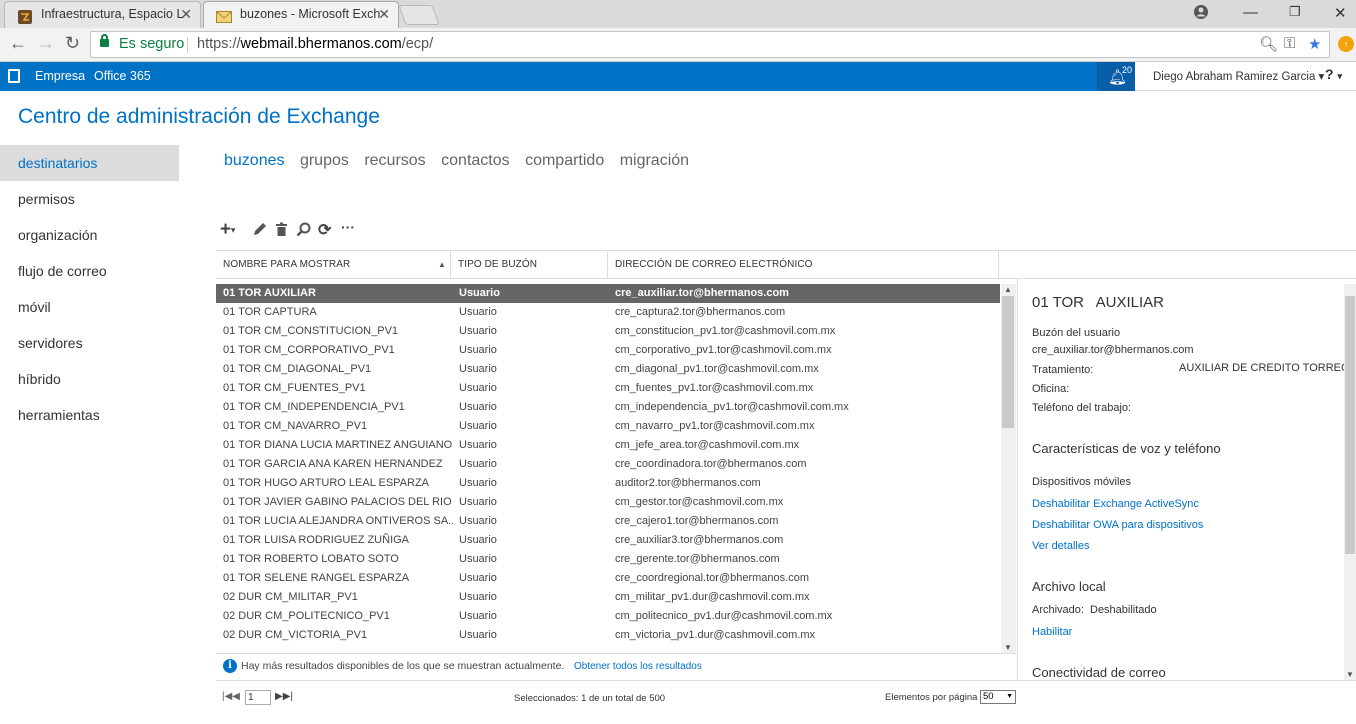  Describe the element at coordinates (89, 379) in the screenshot. I see `leftnav-hibrido: híbrido` at that location.